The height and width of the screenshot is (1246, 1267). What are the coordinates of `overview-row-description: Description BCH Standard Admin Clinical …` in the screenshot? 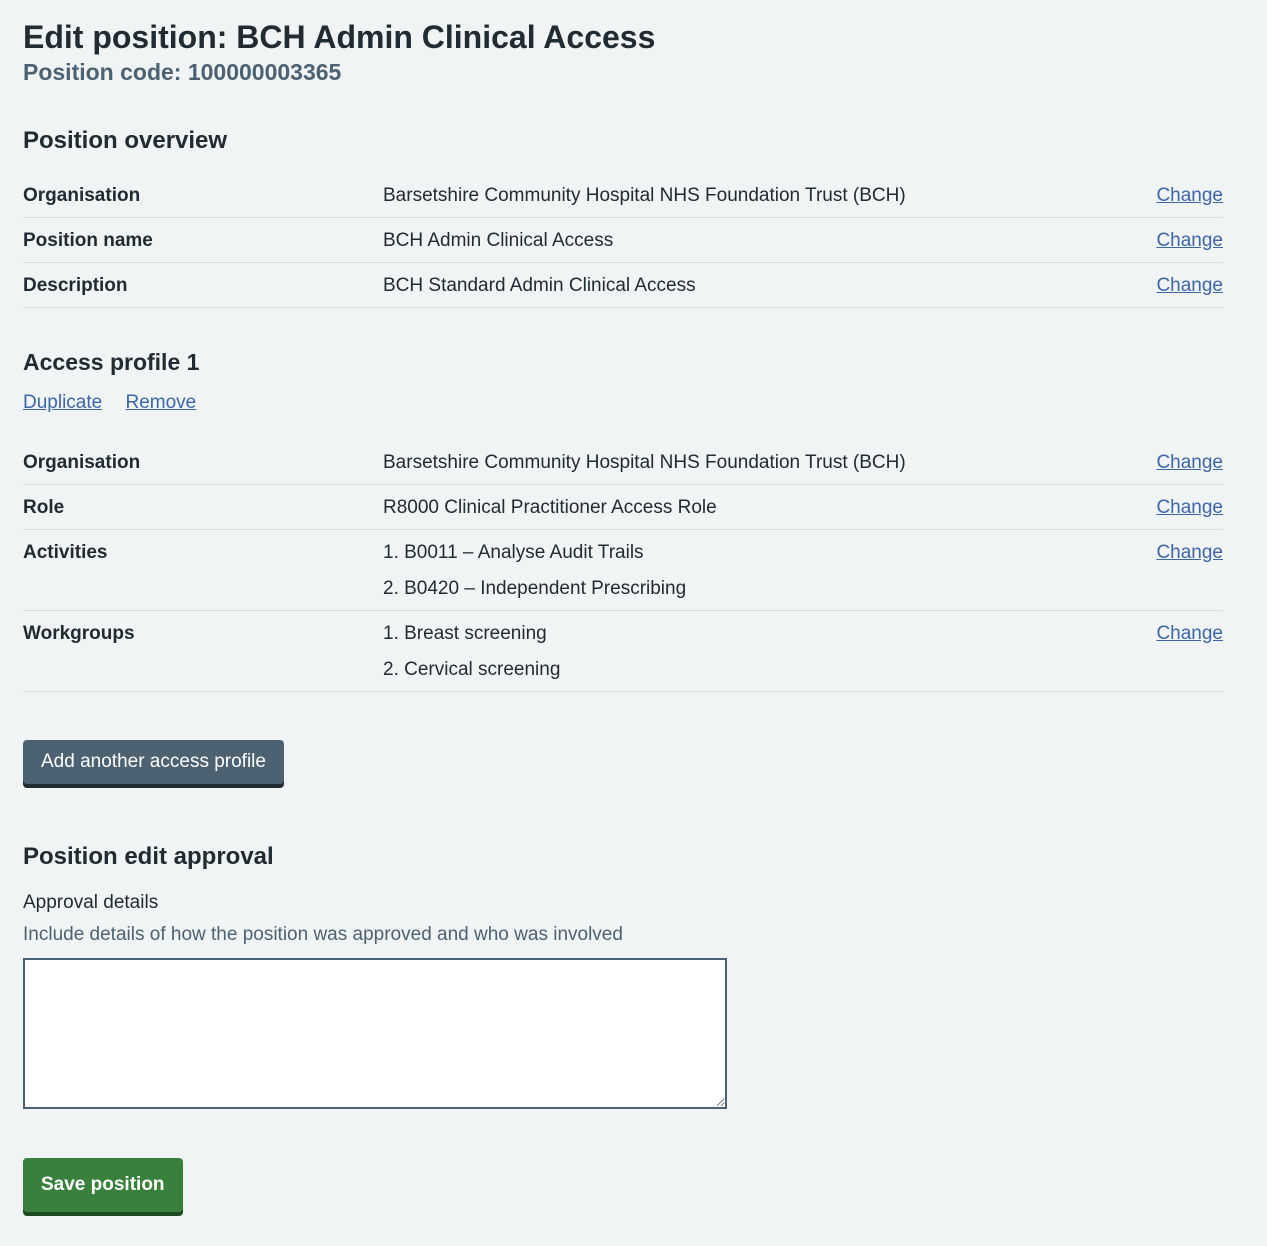 It's located at (623, 285).